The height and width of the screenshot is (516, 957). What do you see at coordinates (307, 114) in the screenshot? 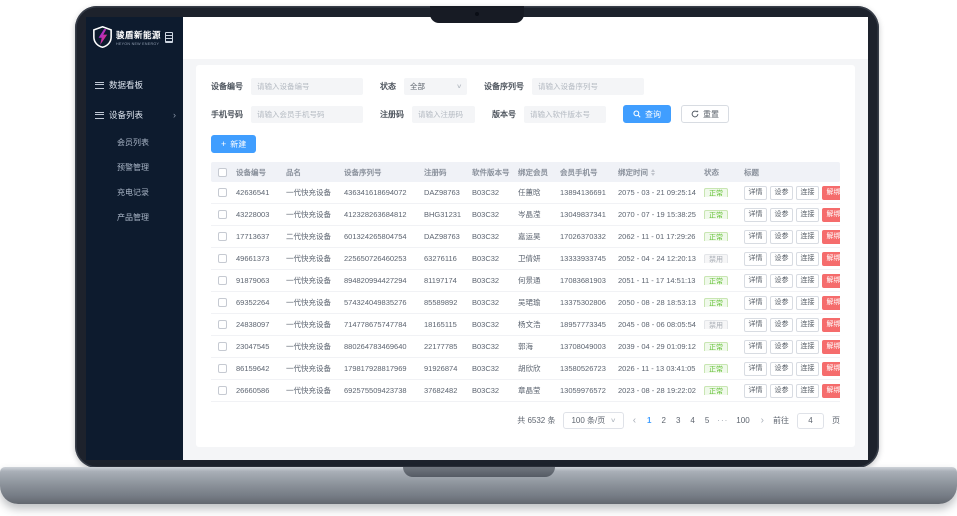
I see `phone-input` at bounding box center [307, 114].